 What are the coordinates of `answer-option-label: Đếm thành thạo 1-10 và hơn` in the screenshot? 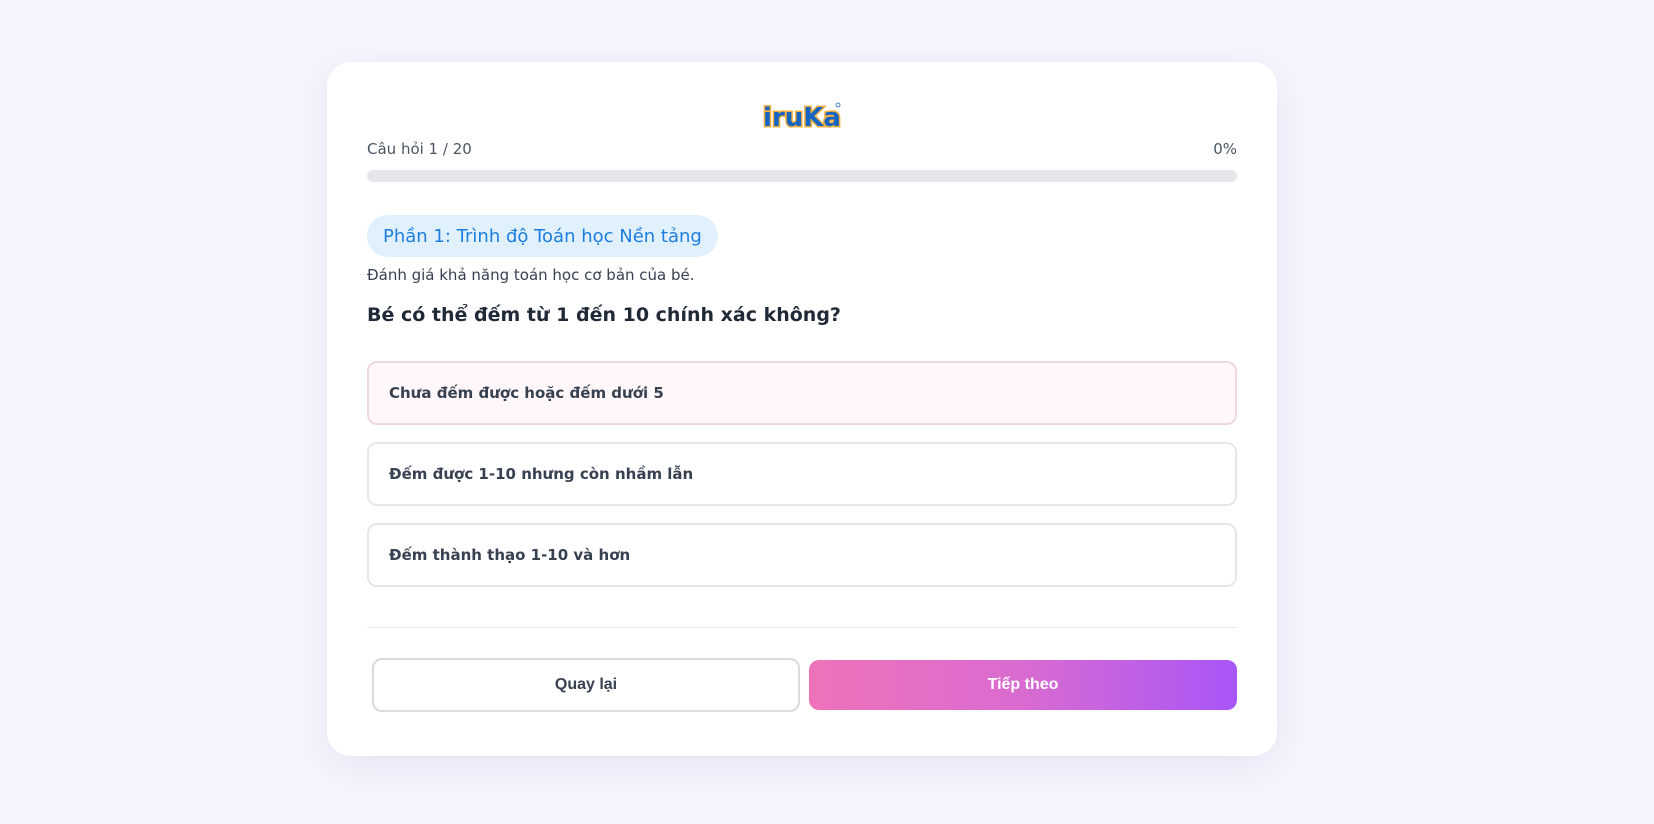 It's located at (510, 555).